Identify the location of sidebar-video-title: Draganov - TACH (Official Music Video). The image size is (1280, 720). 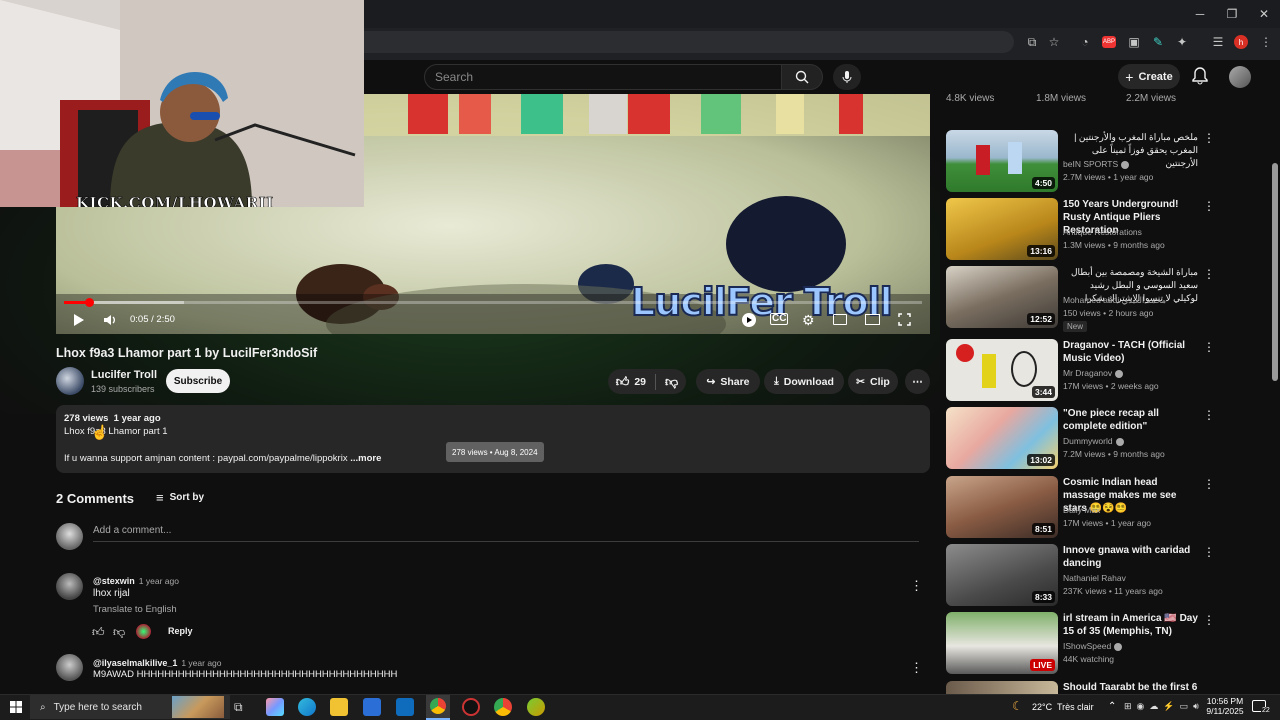
(1130, 352).